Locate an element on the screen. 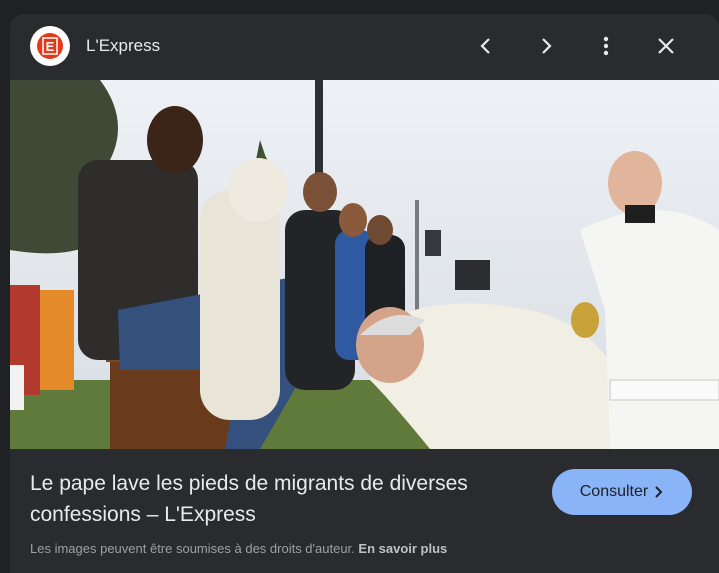 This screenshot has height=573, width=719. consult-button-label: Consulter is located at coordinates (614, 491).